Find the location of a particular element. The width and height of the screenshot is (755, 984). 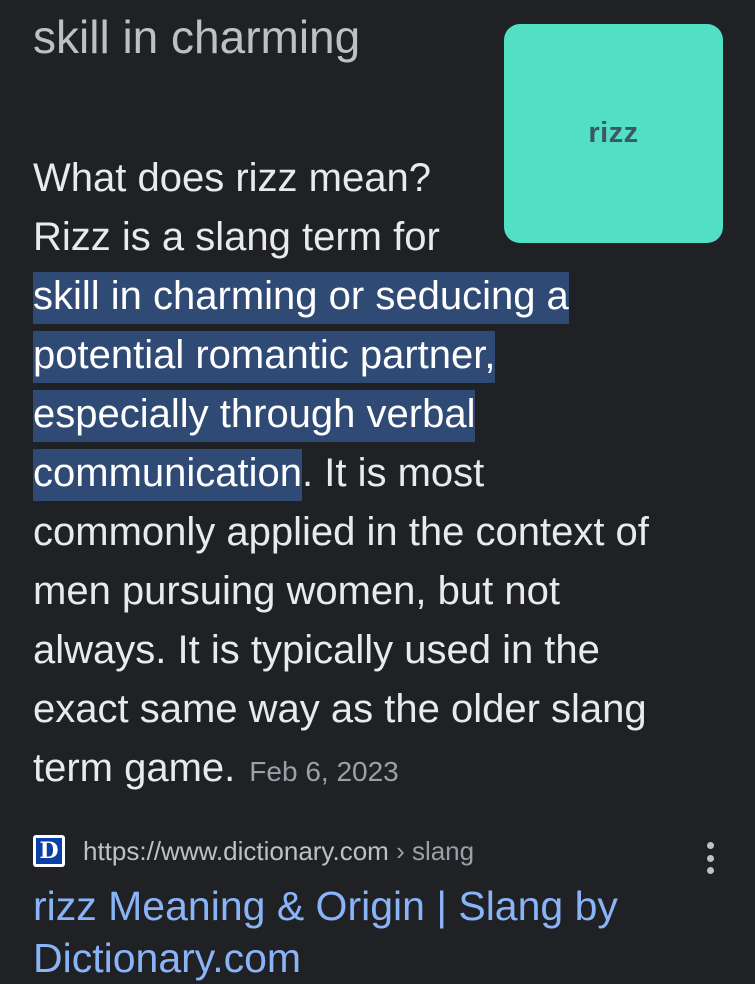

continuation-text: . It is most is located at coordinates (393, 473).